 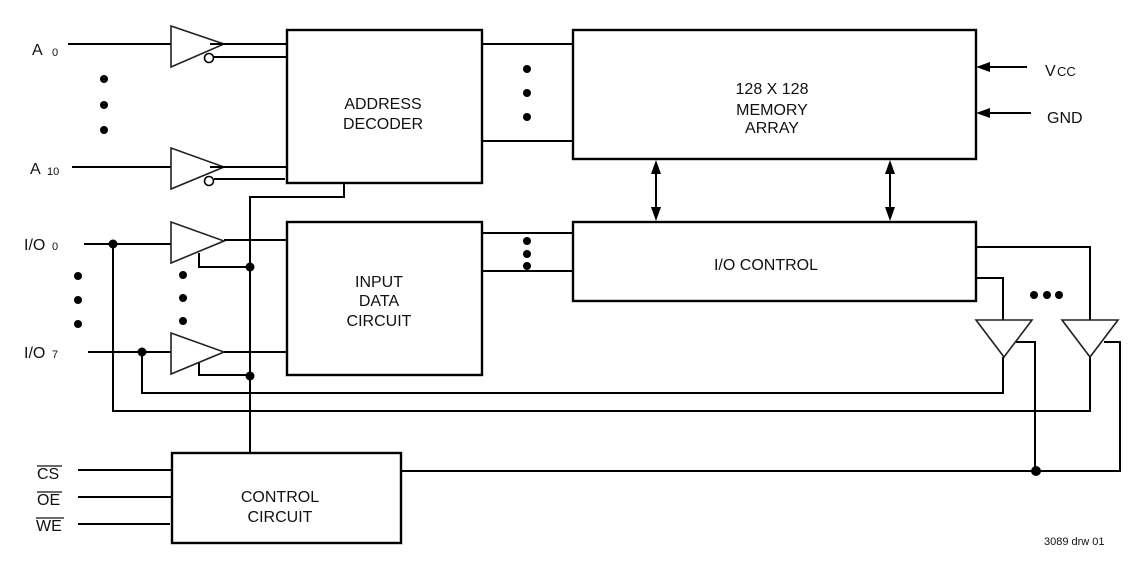 I want to click on wire-enable-buffer-io7, so click(x=1026, y=406).